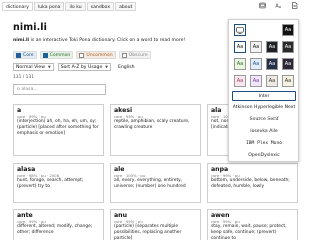 This screenshot has height=240, width=320. Describe the element at coordinates (24, 77) in the screenshot. I see `word-count: 131 / 131` at that location.